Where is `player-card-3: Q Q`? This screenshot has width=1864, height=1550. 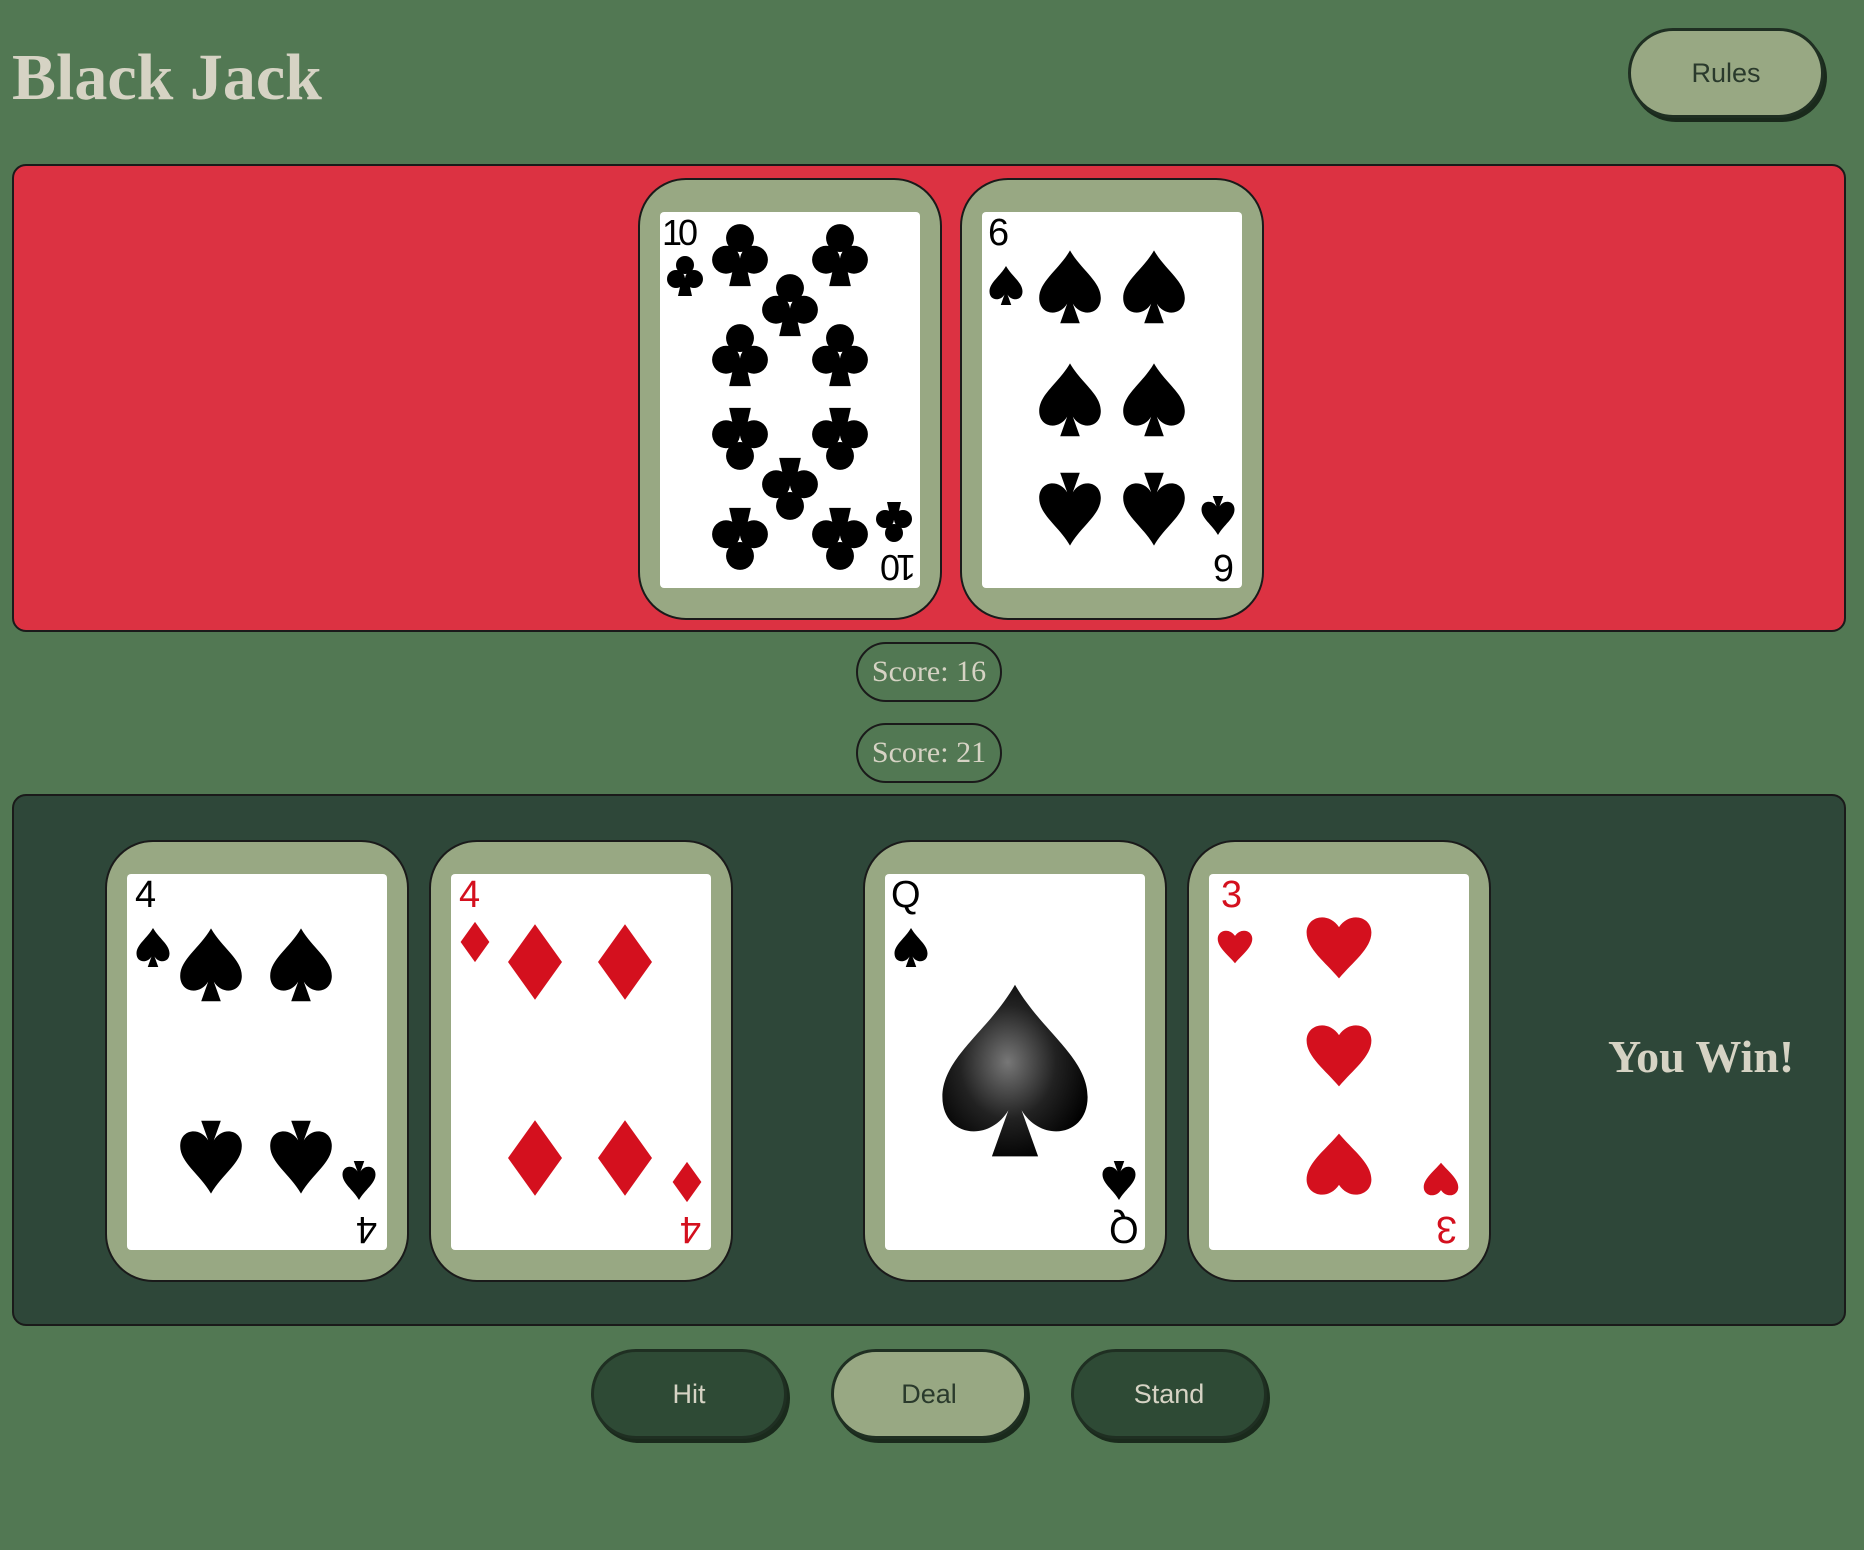 player-card-3: Q Q is located at coordinates (1015, 1061).